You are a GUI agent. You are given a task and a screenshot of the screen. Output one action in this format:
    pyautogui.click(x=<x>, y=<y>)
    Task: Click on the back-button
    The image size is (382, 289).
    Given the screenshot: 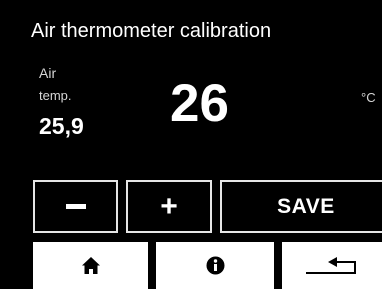 What is the action you would take?
    pyautogui.click(x=332, y=265)
    